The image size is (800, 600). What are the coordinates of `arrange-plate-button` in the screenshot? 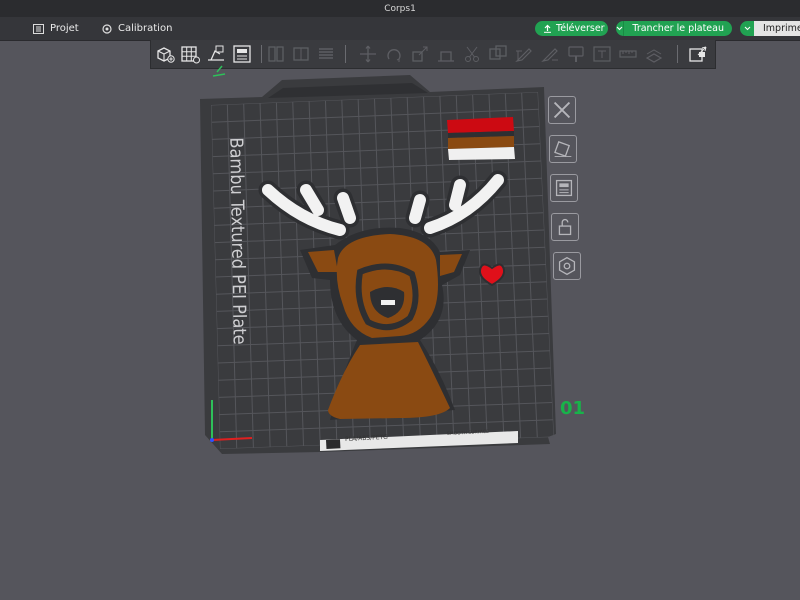 It's located at (564, 188).